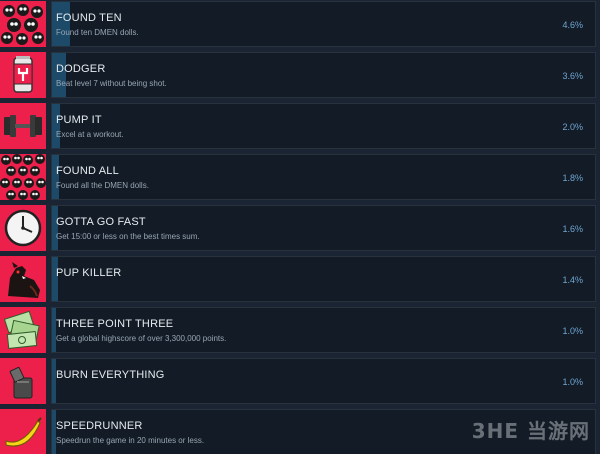 This screenshot has height=454, width=600. What do you see at coordinates (572, 25) in the screenshot?
I see `unlock-percent: 4.6%` at bounding box center [572, 25].